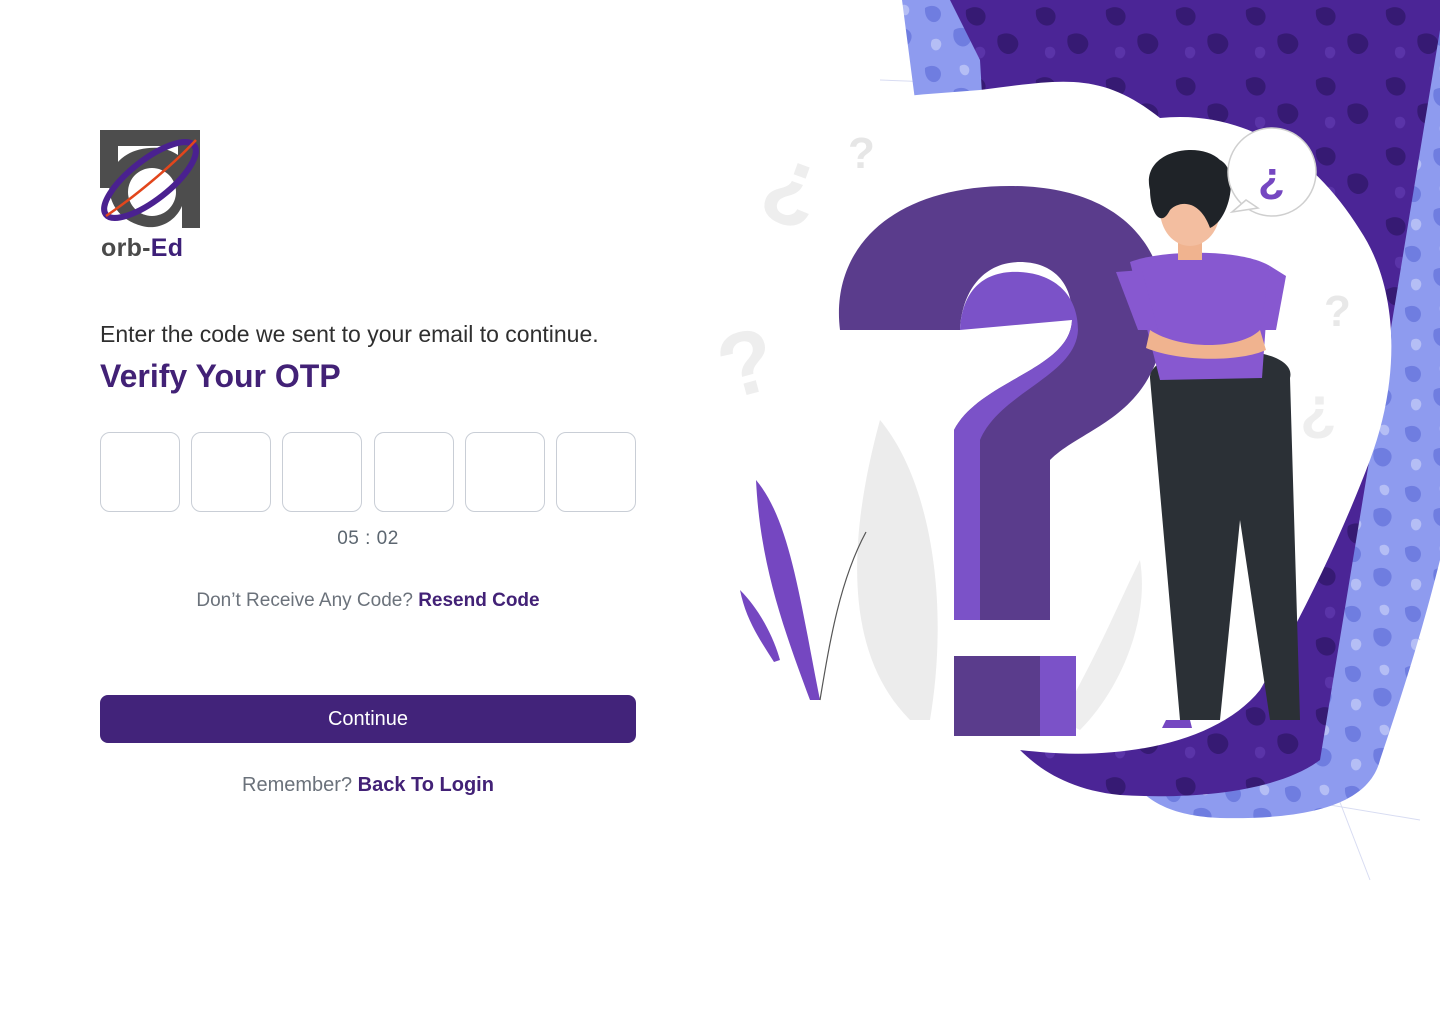 This screenshot has width=1440, height=1024. I want to click on resend-row: Don’t Receive Any Code? Resend Code, so click(368, 601).